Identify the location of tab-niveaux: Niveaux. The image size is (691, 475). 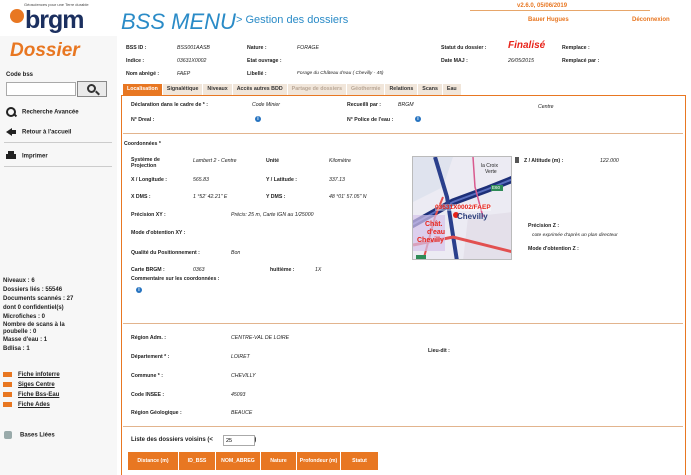
(217, 89).